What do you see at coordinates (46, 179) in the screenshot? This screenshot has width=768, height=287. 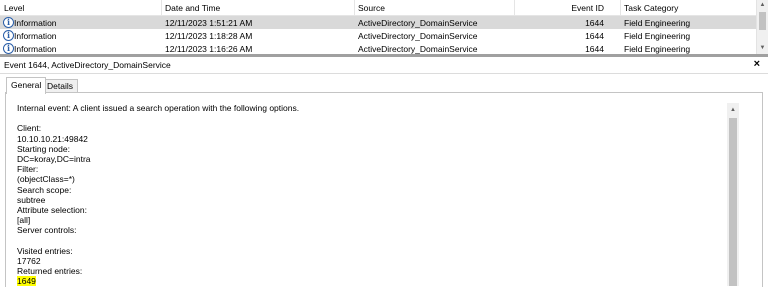 I see `description-line: (objectClass=*)` at bounding box center [46, 179].